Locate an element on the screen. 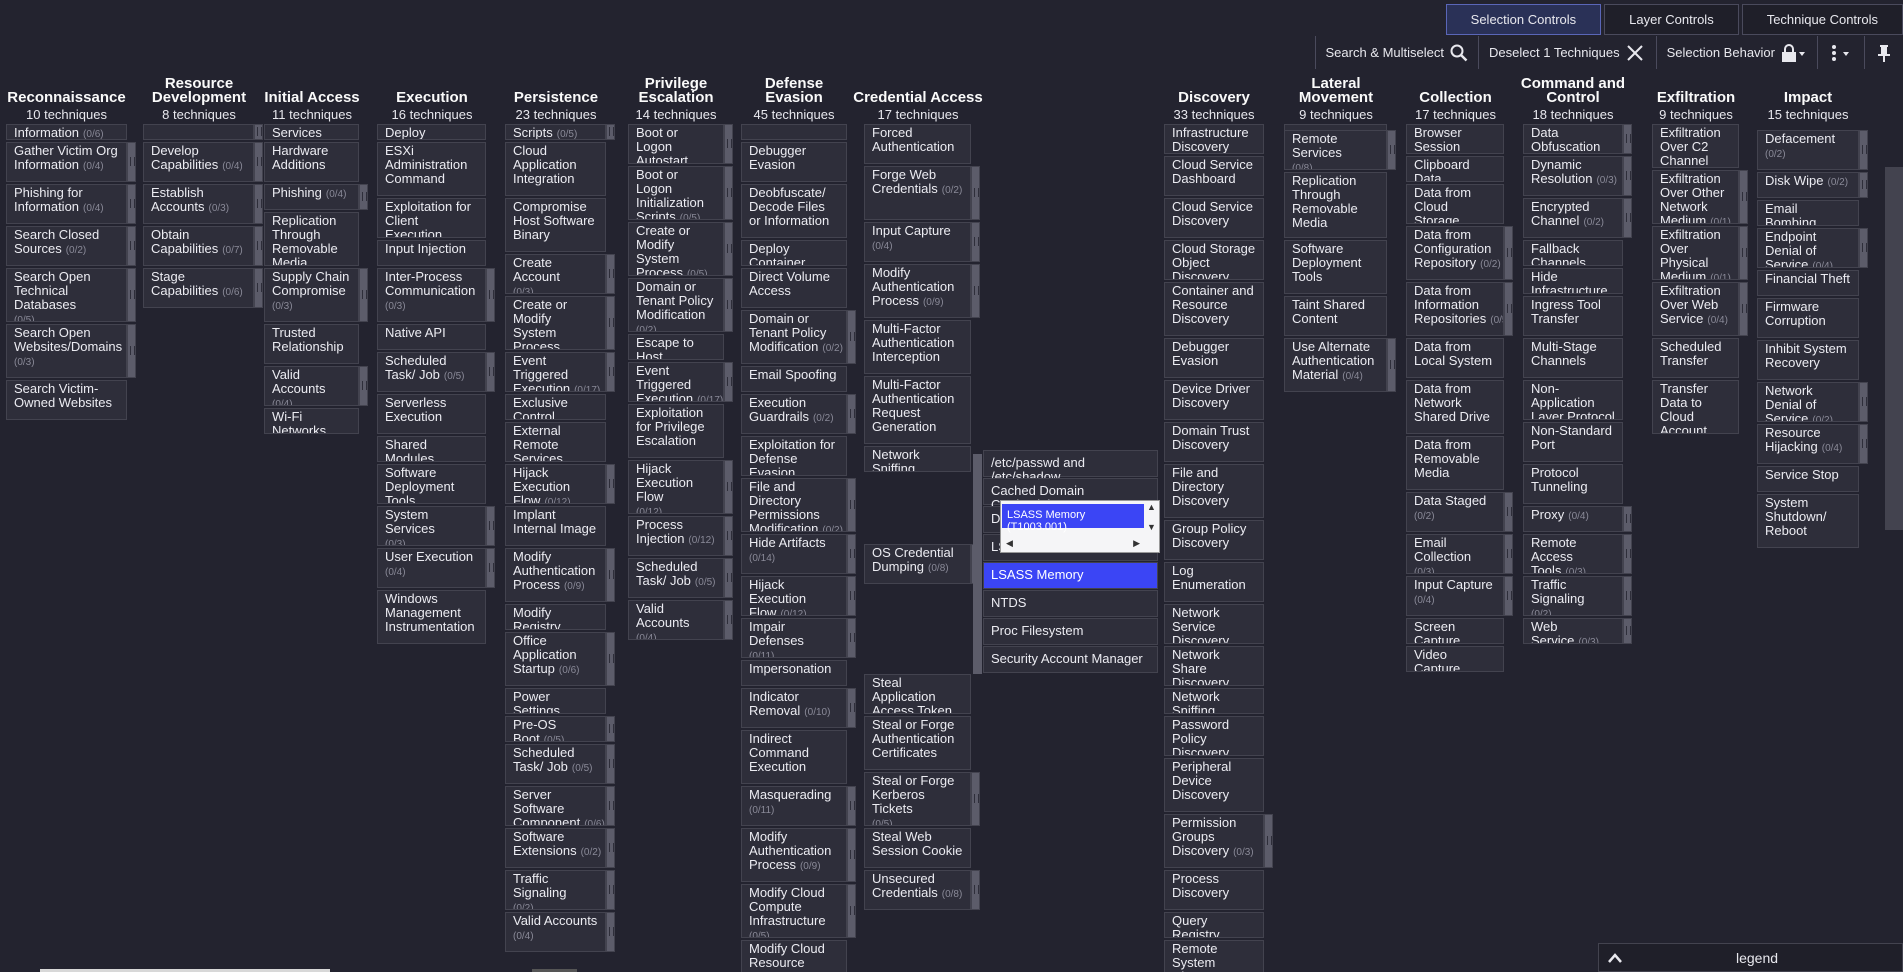 The height and width of the screenshot is (972, 1903). technique-cell: Establish Accounts (0/3) is located at coordinates (198, 204).